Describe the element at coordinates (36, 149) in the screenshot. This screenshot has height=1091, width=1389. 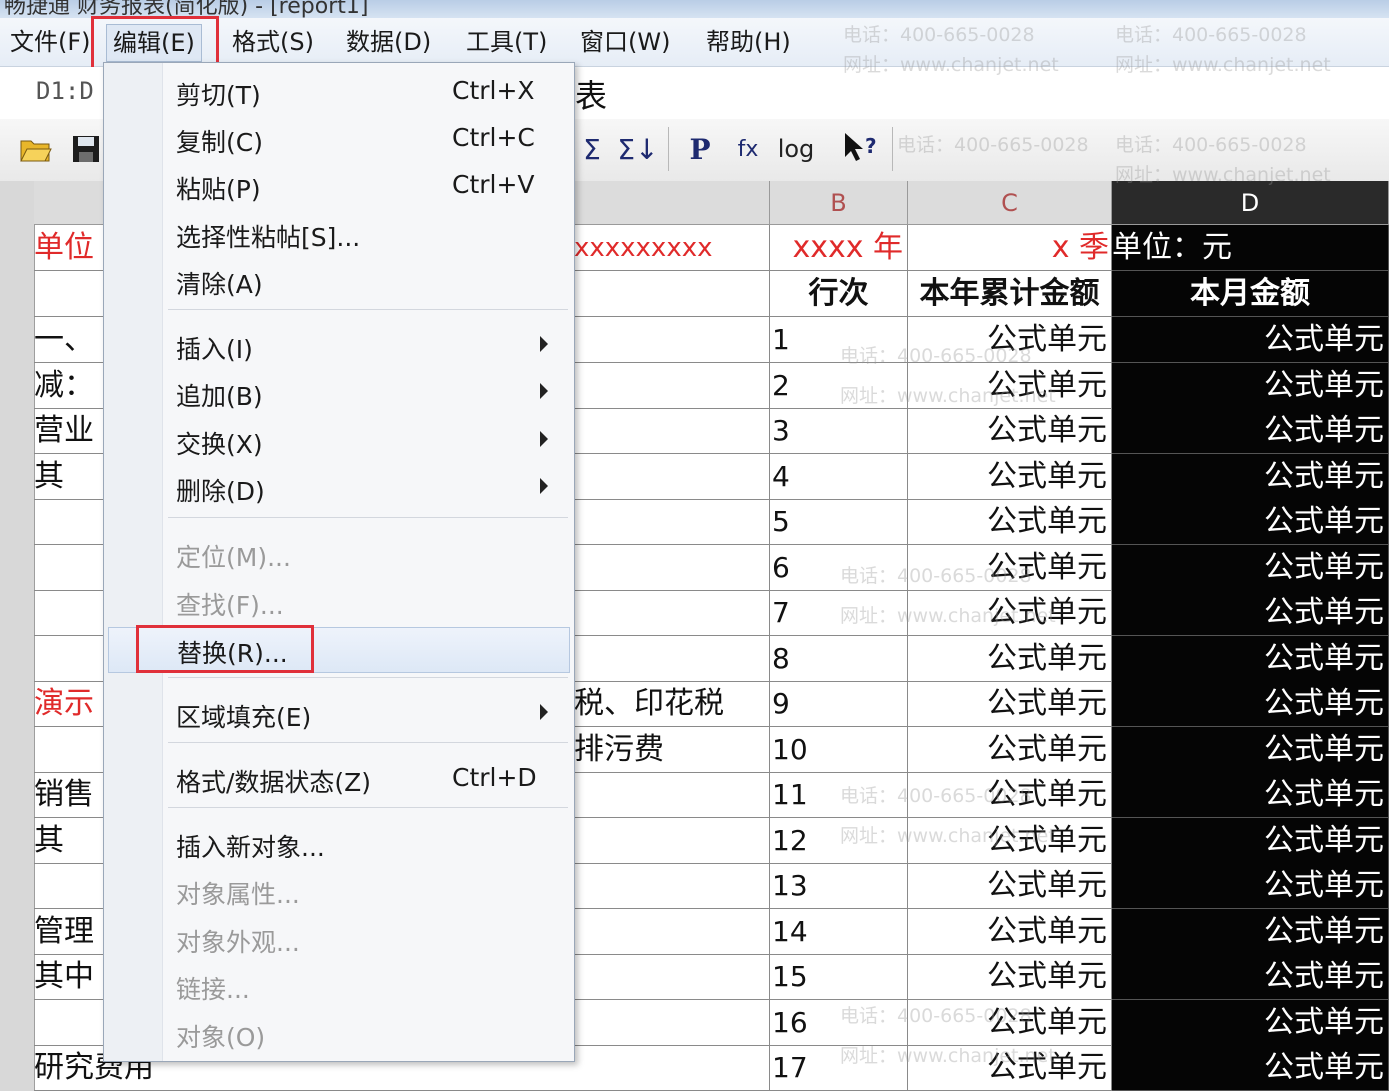
I see `open-folder-icon` at that location.